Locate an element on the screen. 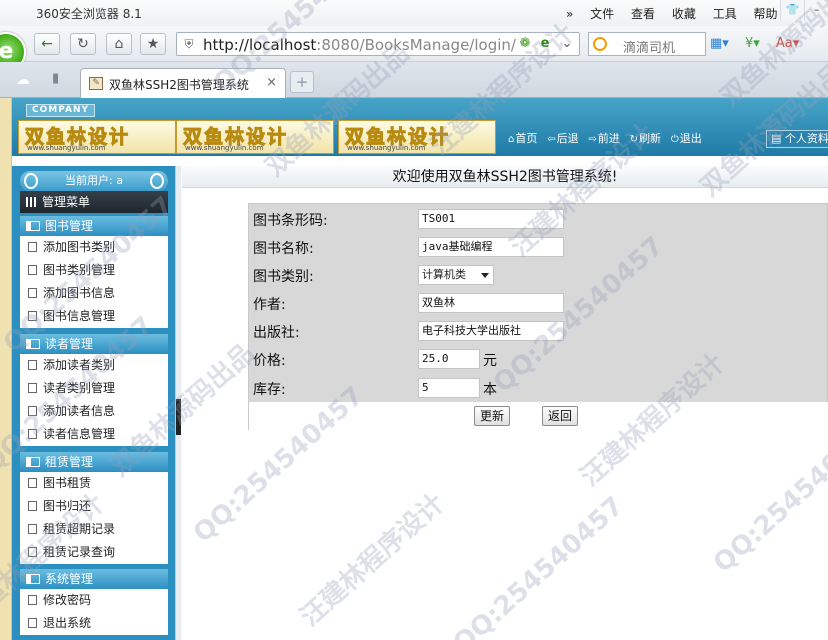 This screenshot has width=828, height=640. publisher-field: 电子科技大学出版社 is located at coordinates (491, 331).